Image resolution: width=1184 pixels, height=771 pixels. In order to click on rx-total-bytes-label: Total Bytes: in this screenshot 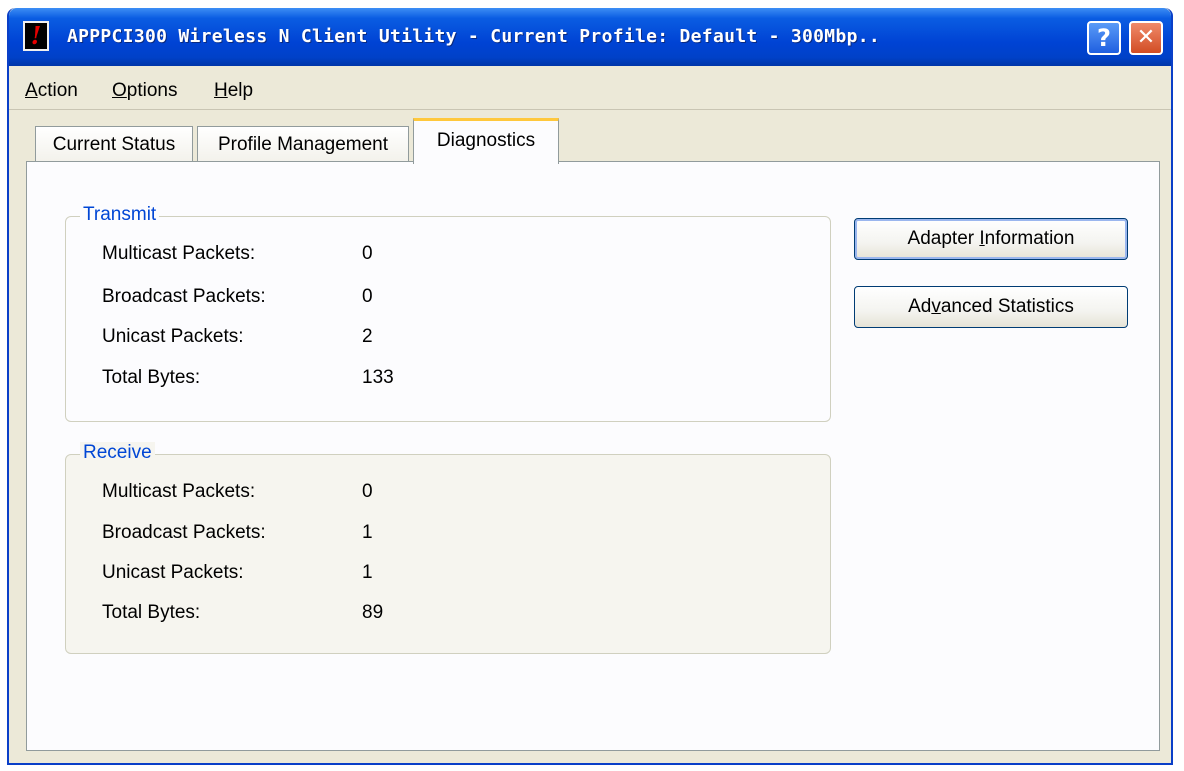, I will do `click(151, 612)`.